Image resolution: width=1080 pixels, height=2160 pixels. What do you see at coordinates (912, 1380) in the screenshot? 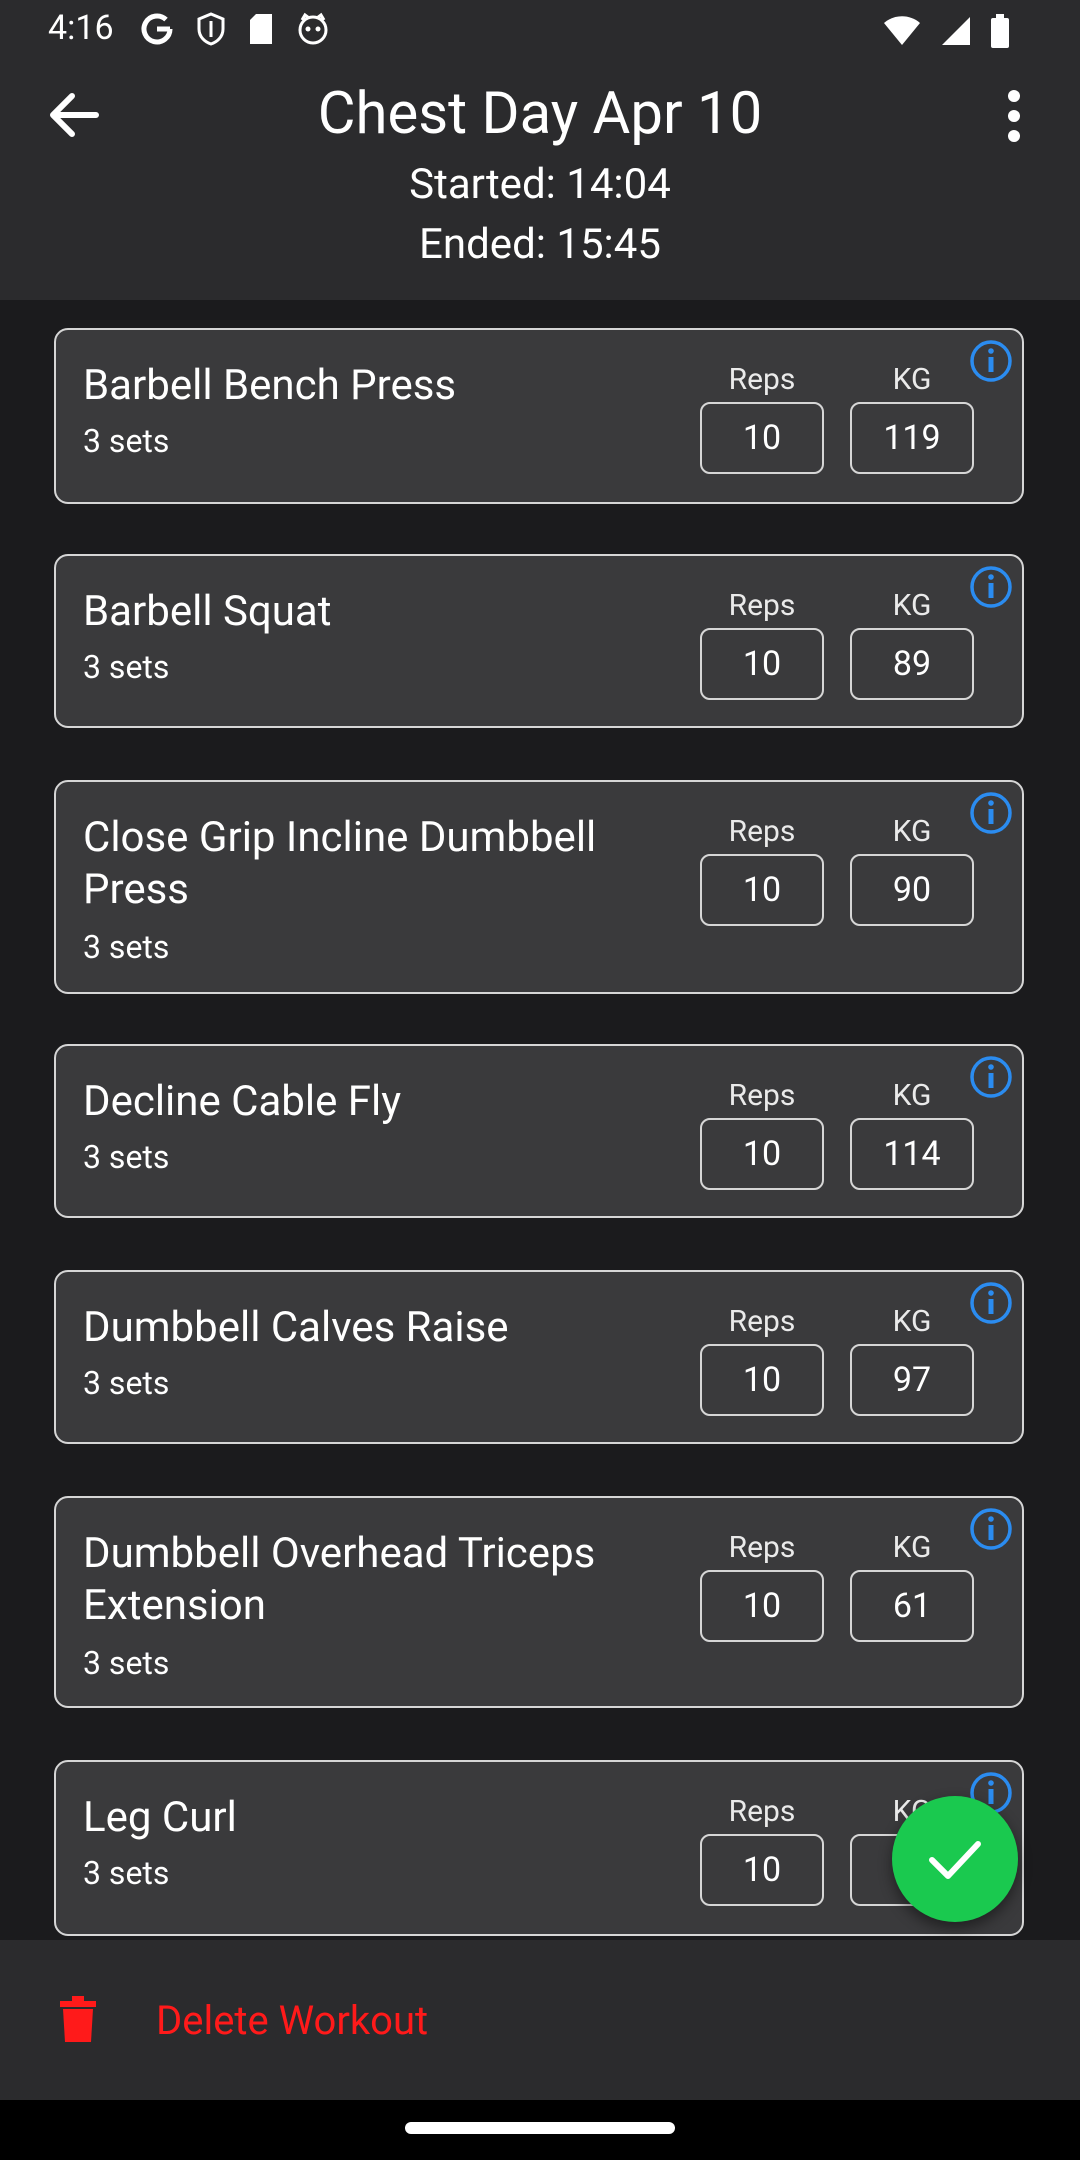
I see `kg-field: 97` at bounding box center [912, 1380].